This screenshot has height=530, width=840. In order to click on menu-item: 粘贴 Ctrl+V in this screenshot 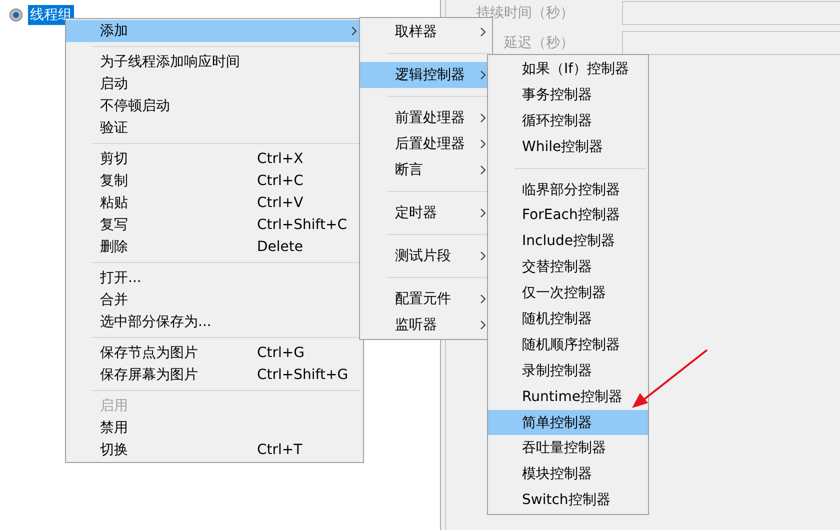, I will do `click(214, 203)`.